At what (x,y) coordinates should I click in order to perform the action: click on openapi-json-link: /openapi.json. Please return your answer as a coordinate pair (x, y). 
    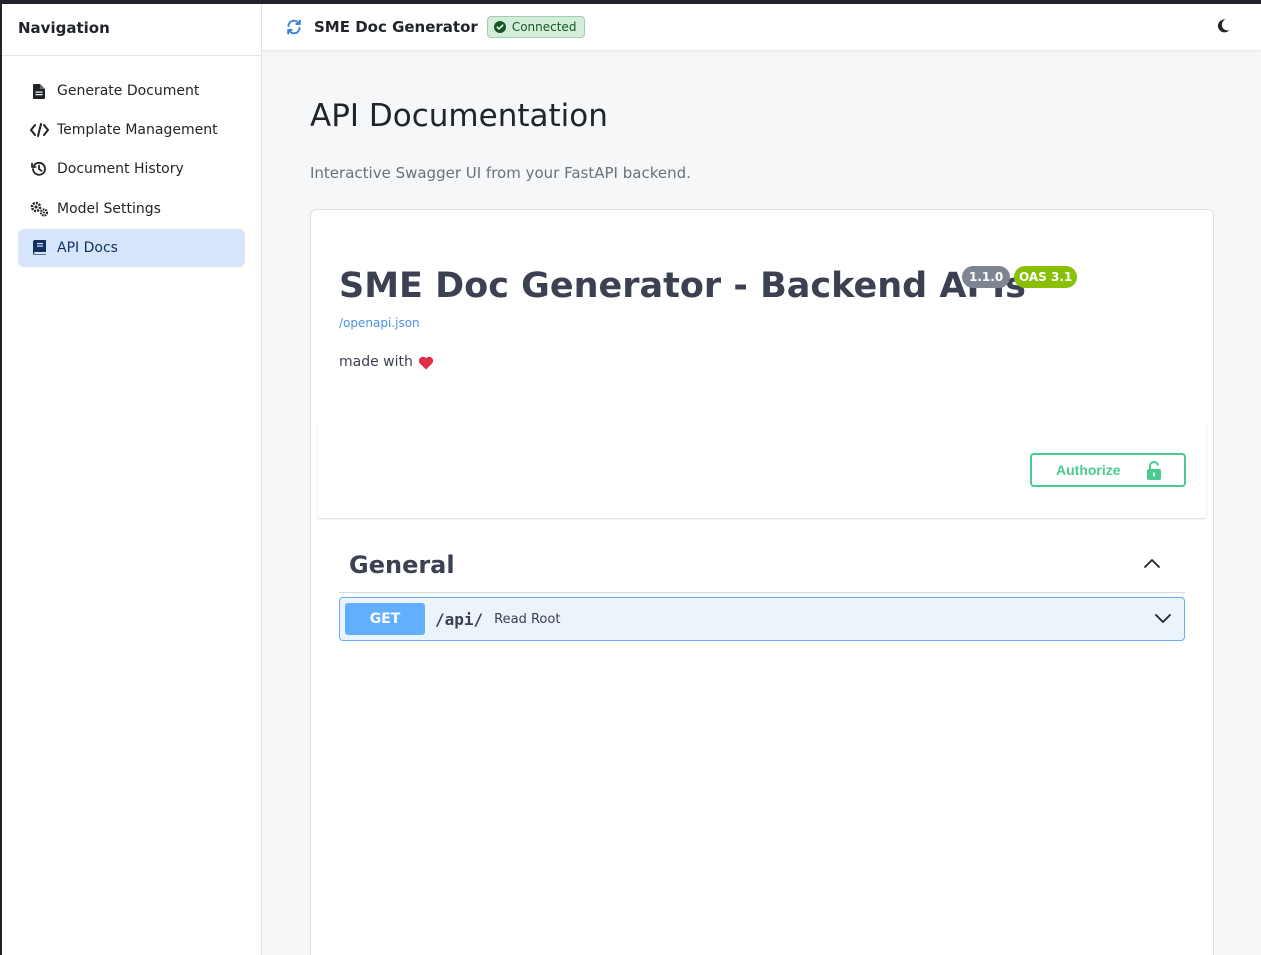
    Looking at the image, I should click on (379, 323).